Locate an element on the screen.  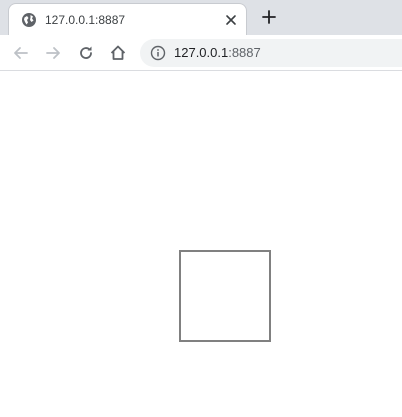
url-host: 127.0.0.1 is located at coordinates (201, 52).